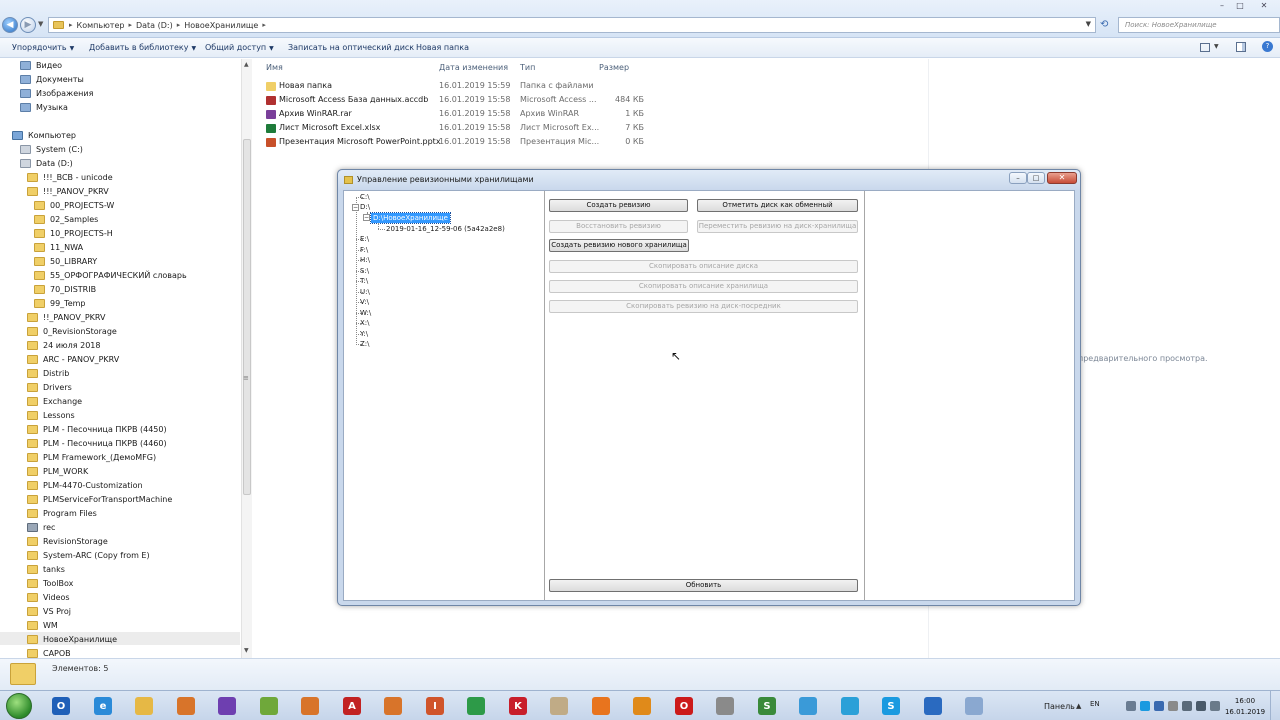 The width and height of the screenshot is (1280, 720). What do you see at coordinates (473, 67) in the screenshot?
I see `column-header-date: Дата изменения` at bounding box center [473, 67].